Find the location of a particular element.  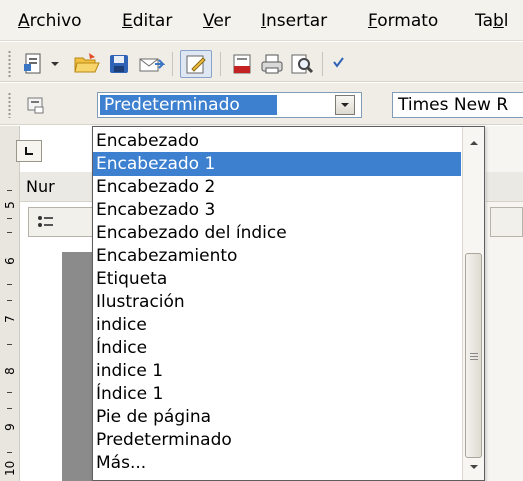

send-email-button is located at coordinates (151, 64).